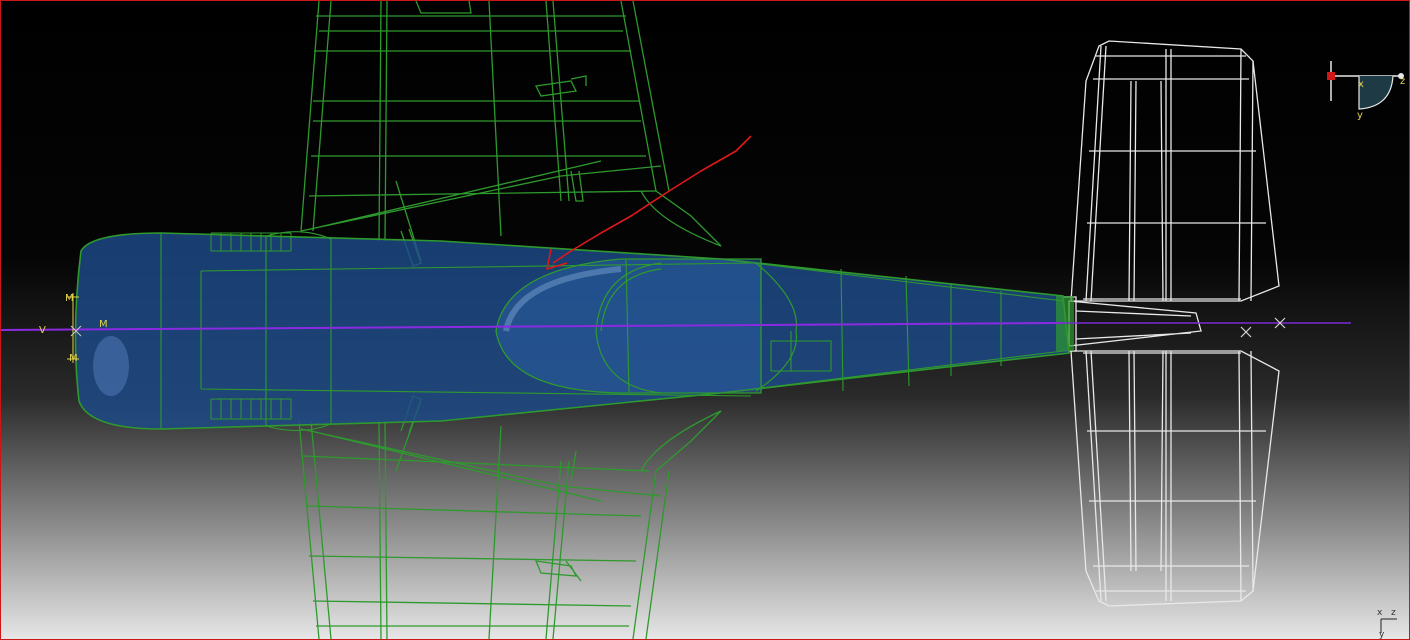 This screenshot has height=640, width=1410. Describe the element at coordinates (42, 330) in the screenshot. I see `origin-label-v: V` at that location.